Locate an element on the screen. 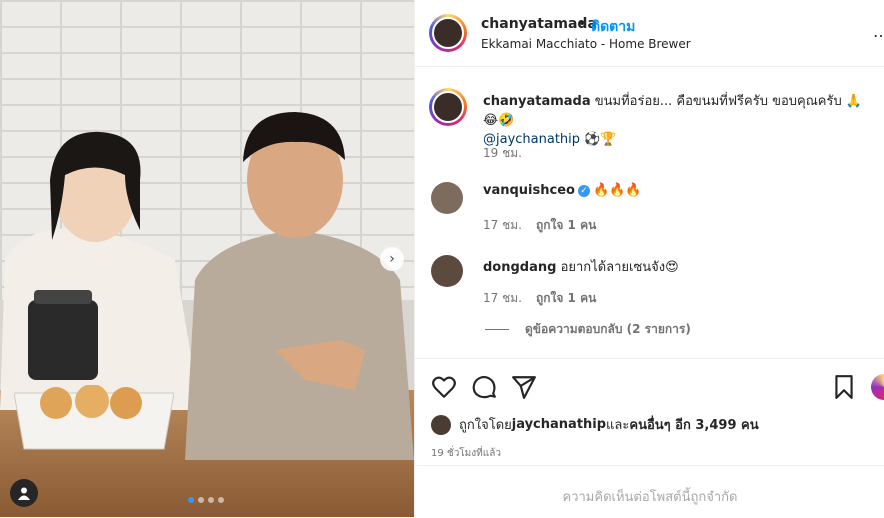 The width and height of the screenshot is (884, 518). likes-middle: และ is located at coordinates (618, 425).